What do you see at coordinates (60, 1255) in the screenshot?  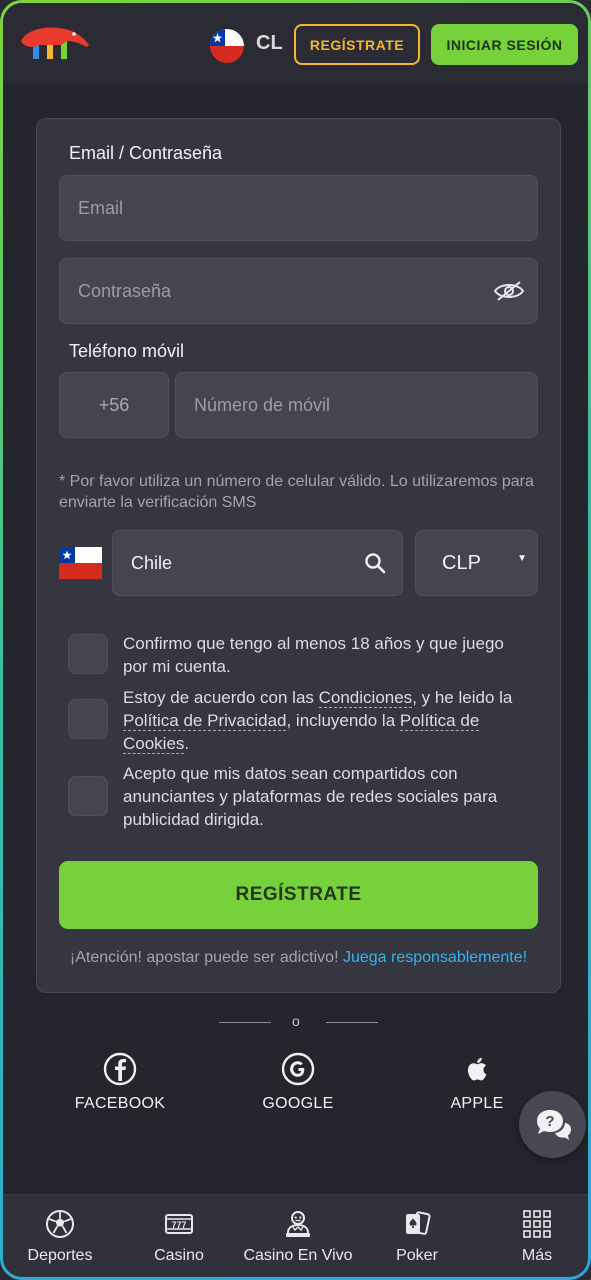 I see `nav-label-sports: Deportes` at bounding box center [60, 1255].